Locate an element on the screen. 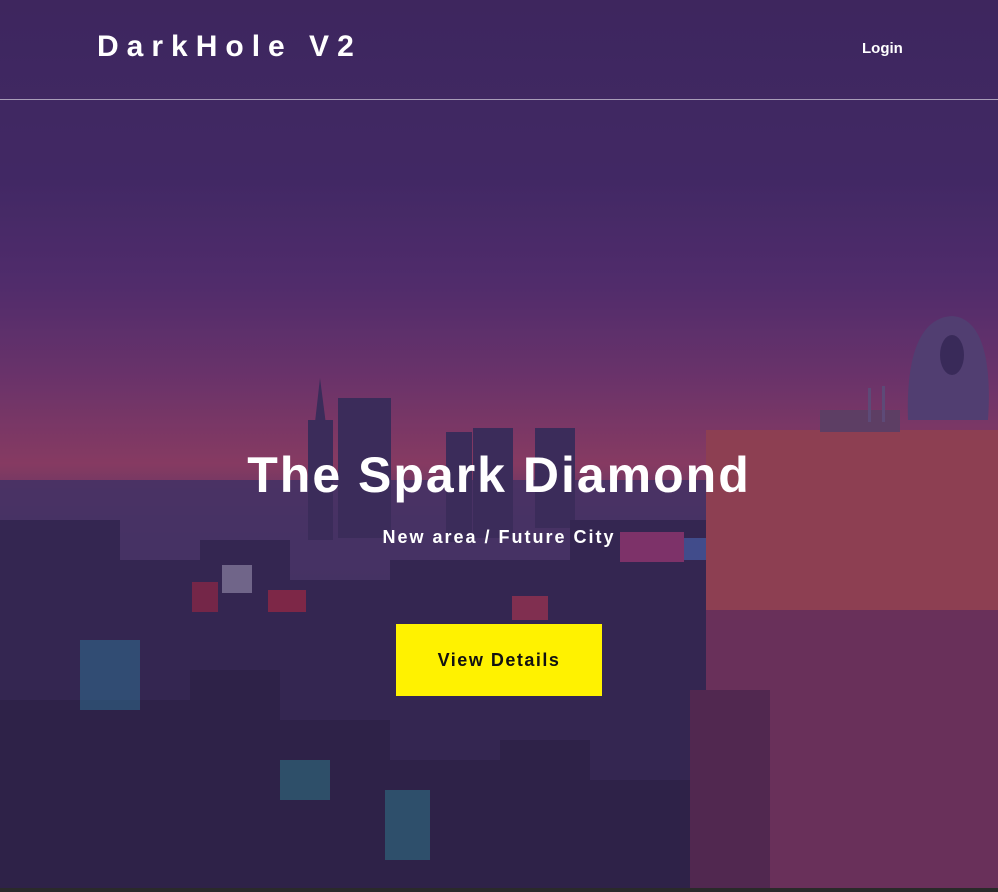  hero-title: The Spark Diamond is located at coordinates (499, 475).